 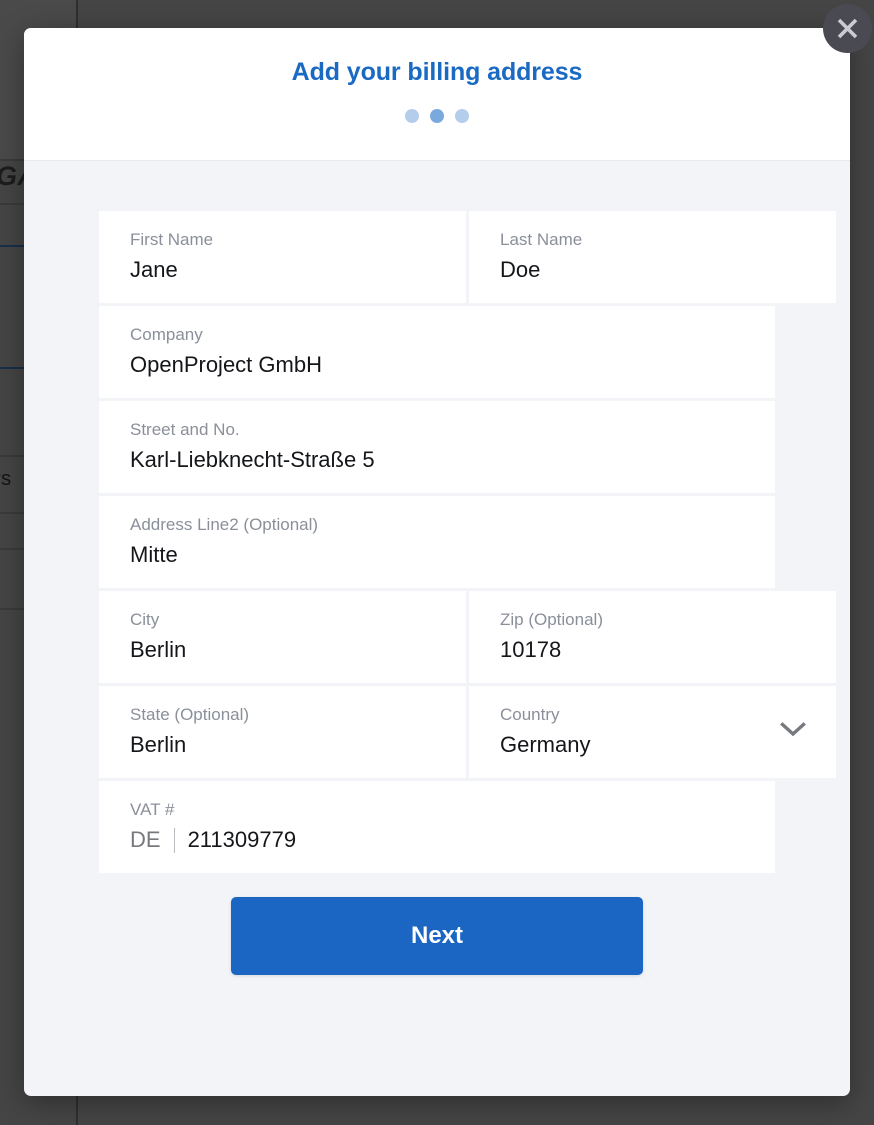 I want to click on last-name-input: Doe, so click(x=668, y=270).